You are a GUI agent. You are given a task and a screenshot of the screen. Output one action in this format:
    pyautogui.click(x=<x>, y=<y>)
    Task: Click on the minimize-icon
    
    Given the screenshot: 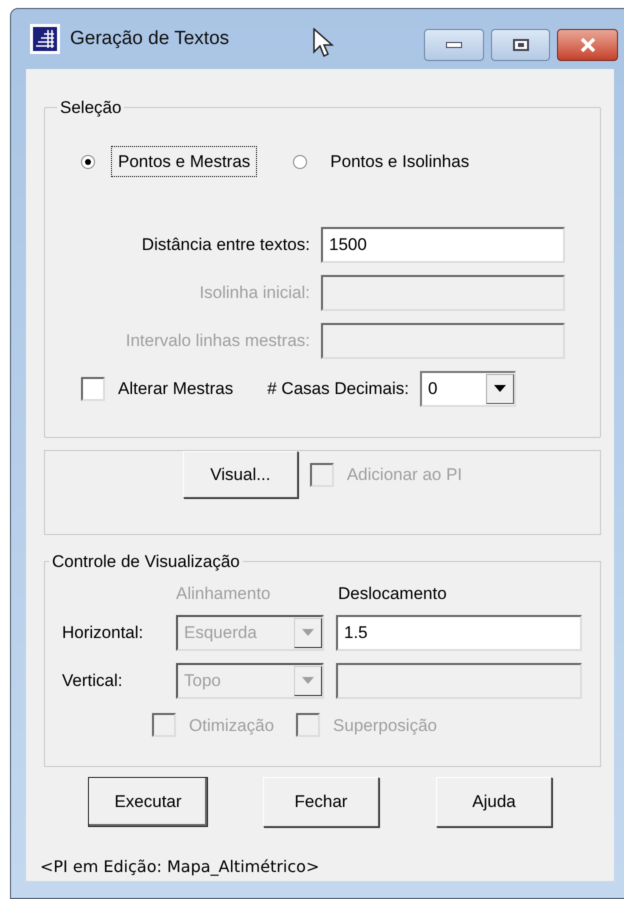 What is the action you would take?
    pyautogui.click(x=454, y=45)
    